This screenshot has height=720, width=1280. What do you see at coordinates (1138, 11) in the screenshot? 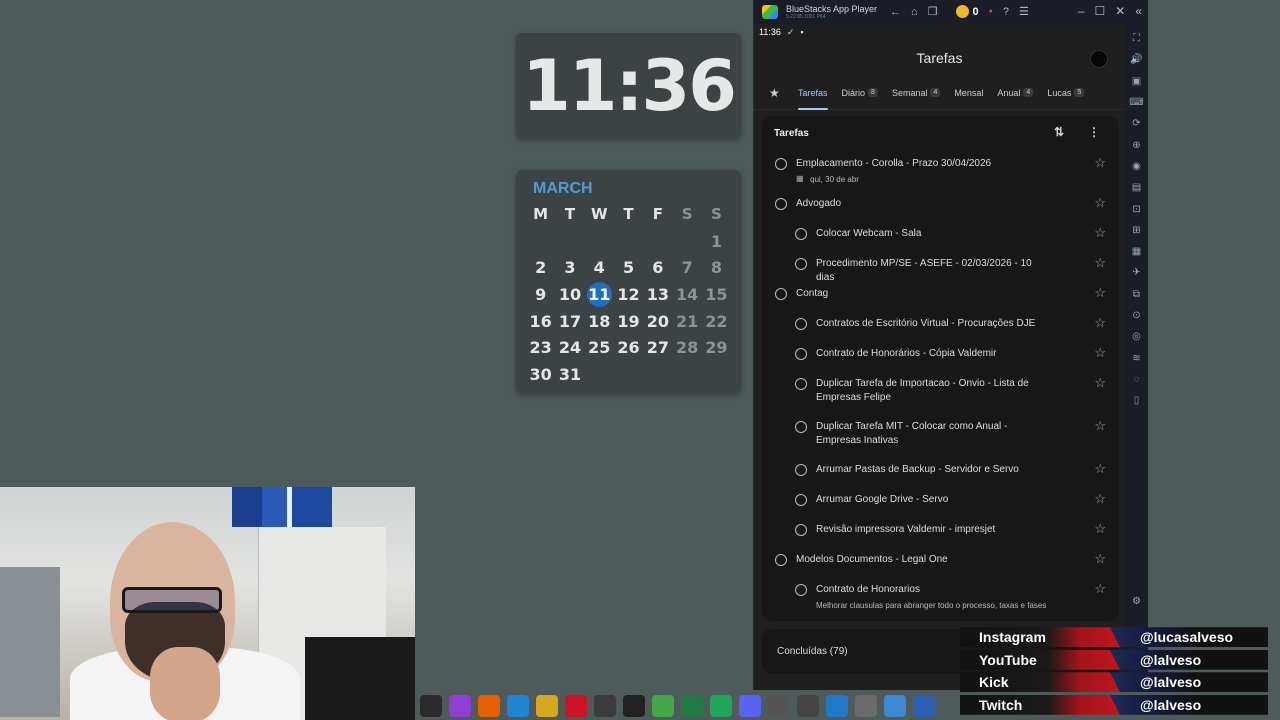
I see `collapse-sidebar-icon: «` at bounding box center [1138, 11].